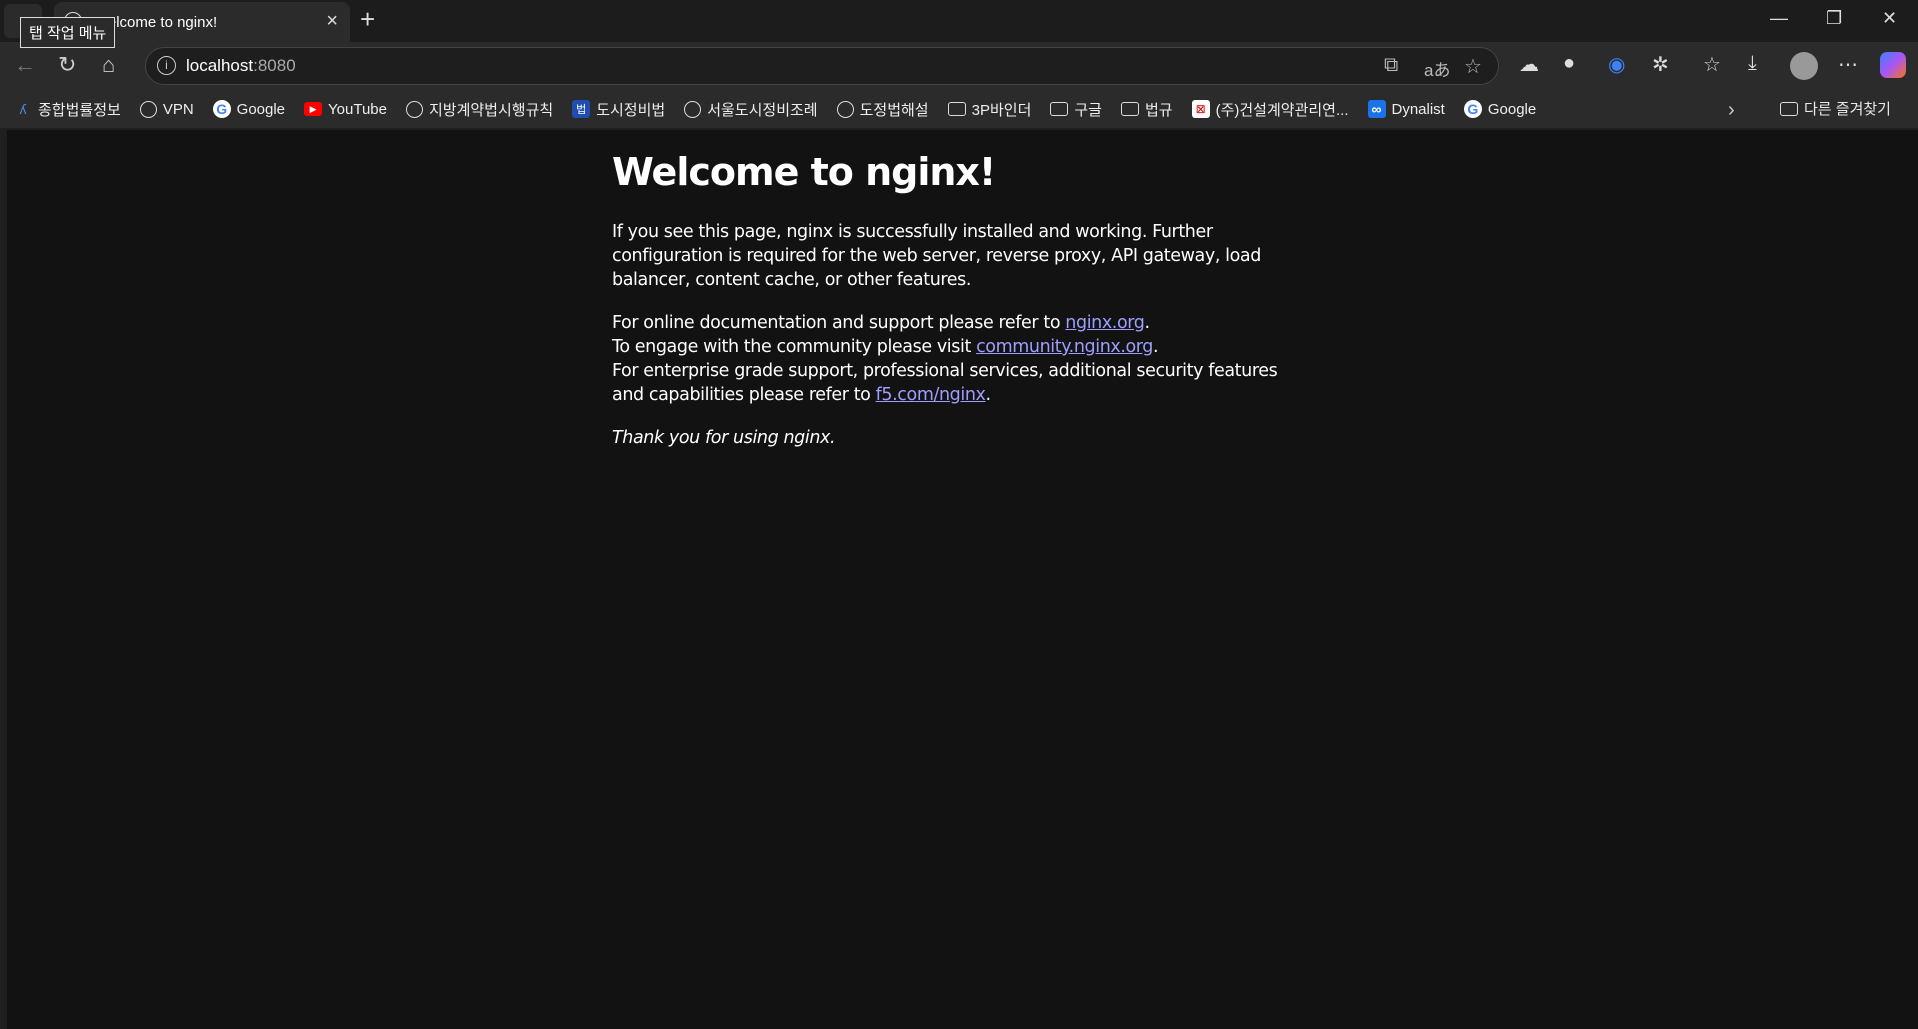 This screenshot has width=1918, height=1029. What do you see at coordinates (178, 109) in the screenshot?
I see `bookmark-label: VPN` at bounding box center [178, 109].